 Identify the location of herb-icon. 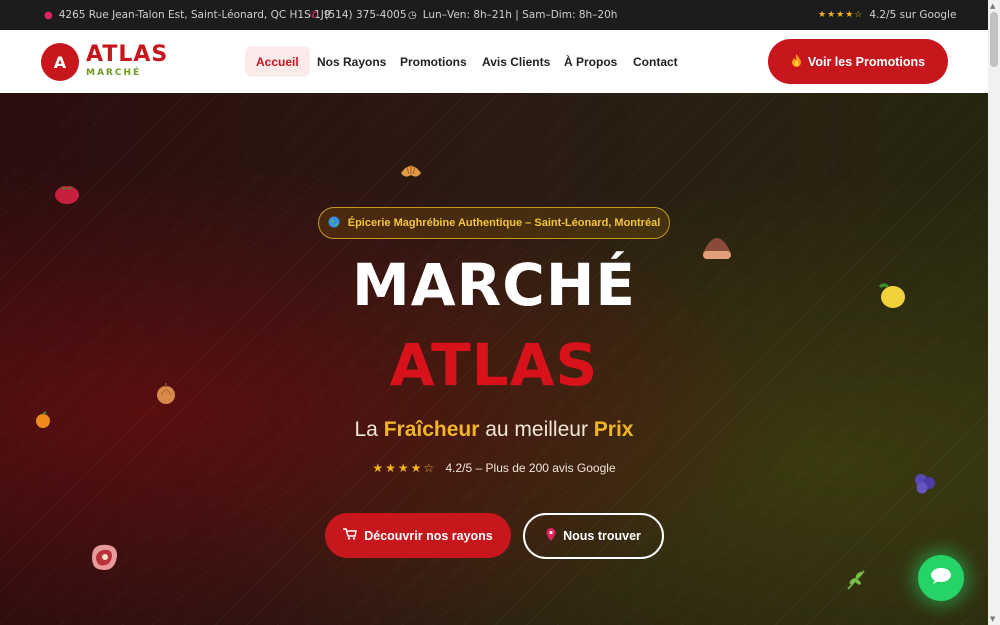
(856, 581).